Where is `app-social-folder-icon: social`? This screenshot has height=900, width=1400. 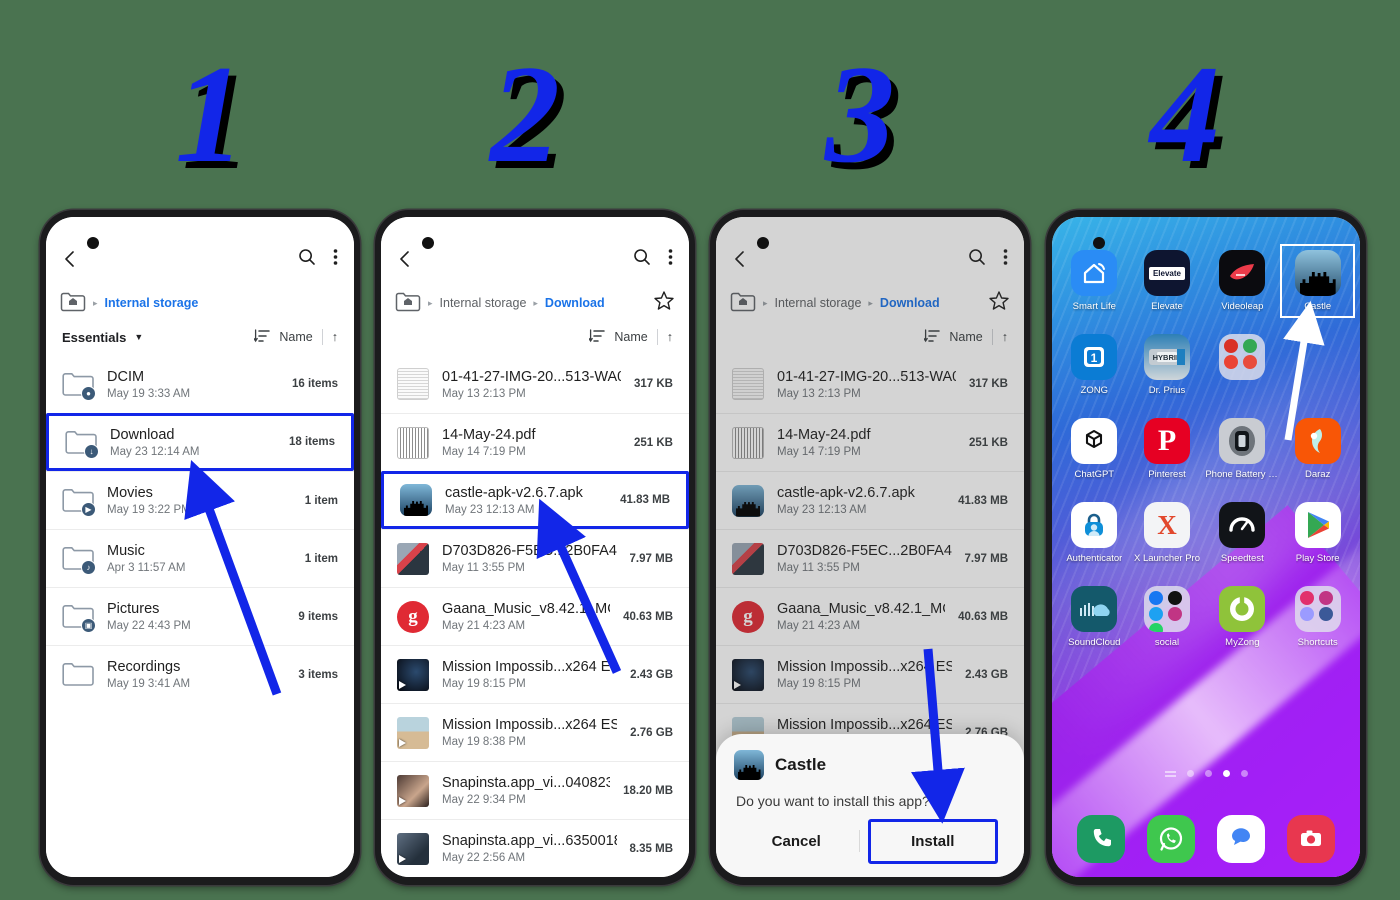
app-social-folder-icon: social is located at coordinates (1167, 617).